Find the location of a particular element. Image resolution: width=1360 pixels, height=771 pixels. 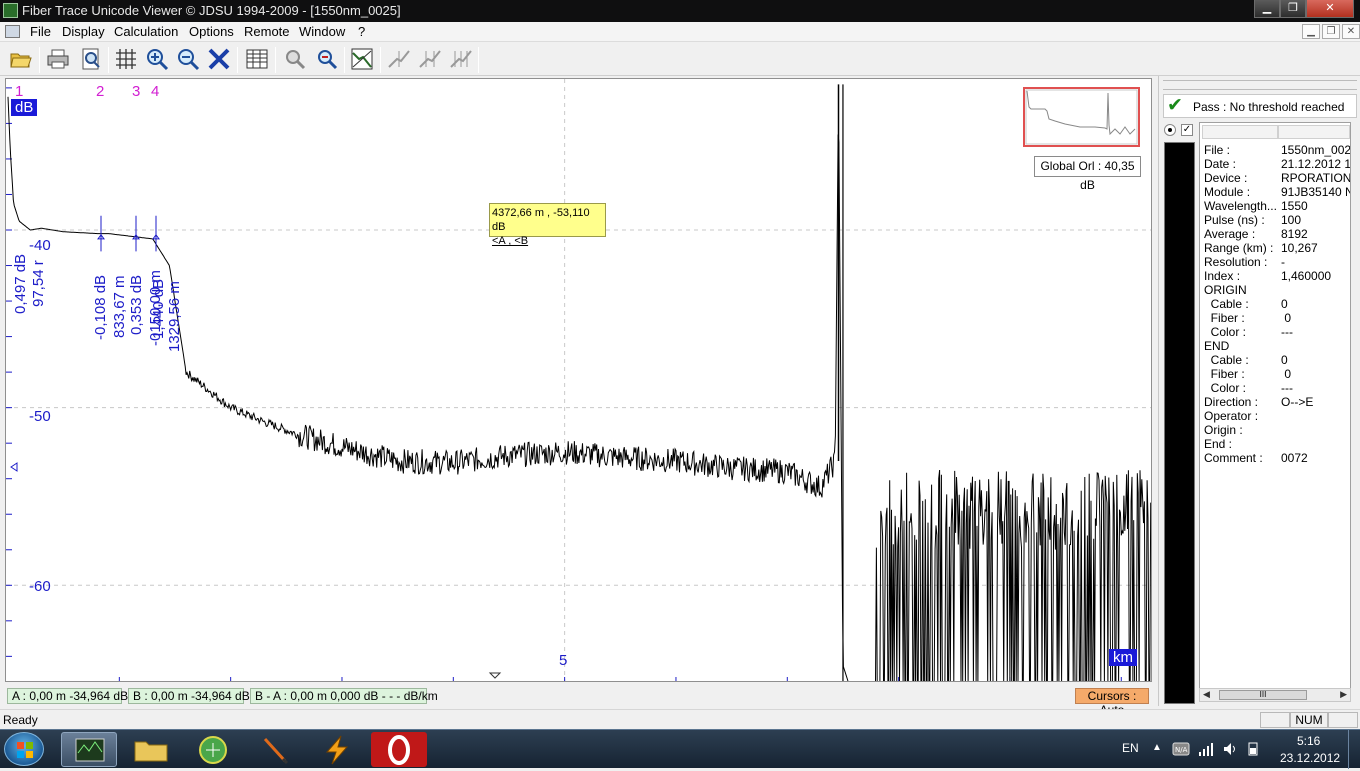

tray-language: EN is located at coordinates (1130, 748).